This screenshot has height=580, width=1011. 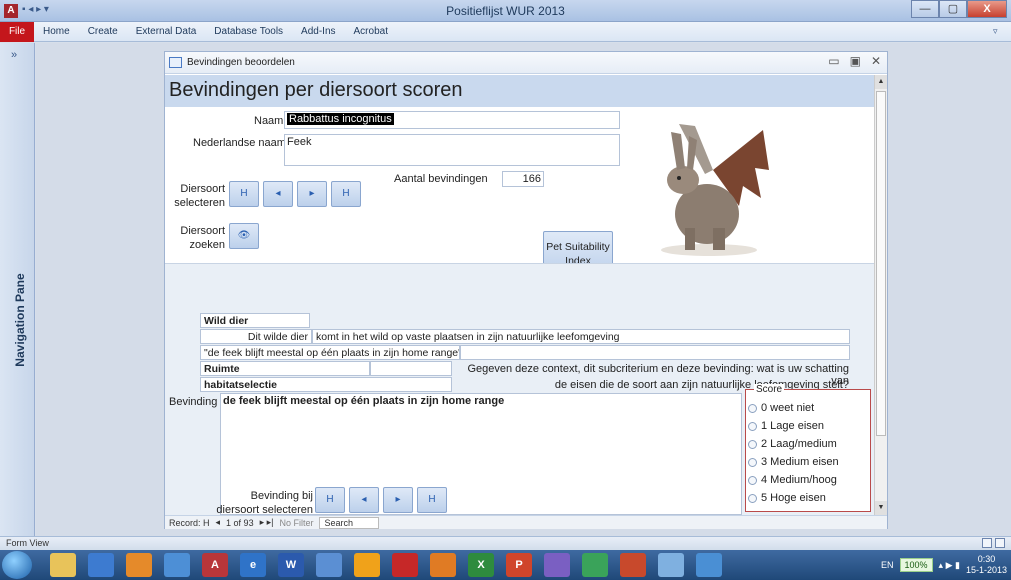 I want to click on app-red-icon, so click(x=633, y=565).